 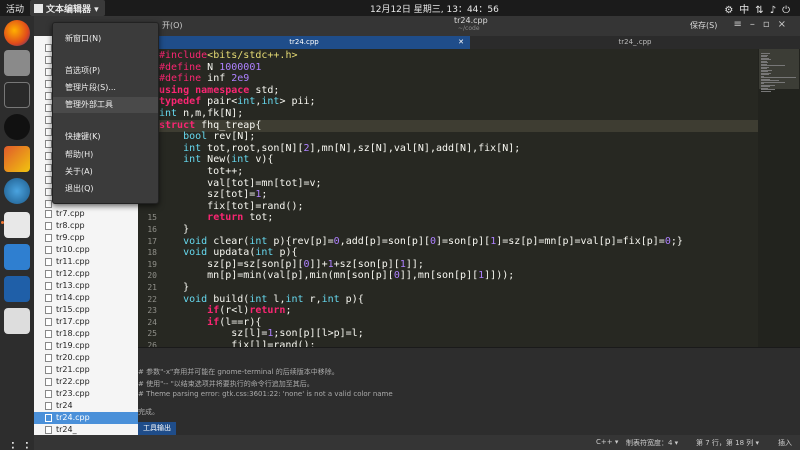 I want to click on tools-icon, so click(x=17, y=159).